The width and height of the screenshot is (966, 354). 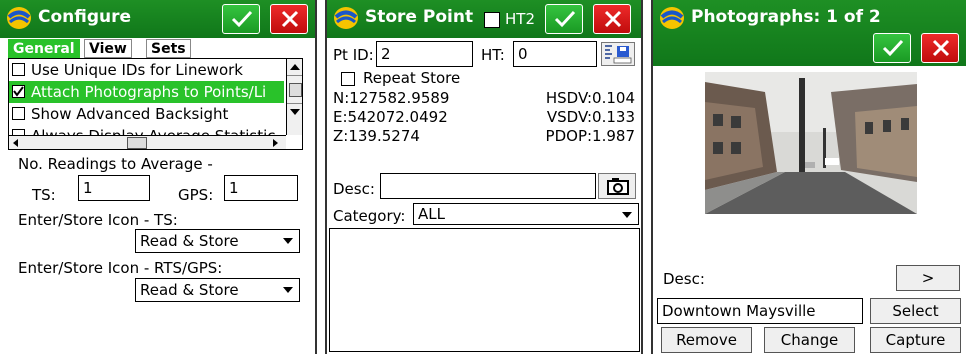 What do you see at coordinates (915, 311) in the screenshot?
I see `select-button: Select` at bounding box center [915, 311].